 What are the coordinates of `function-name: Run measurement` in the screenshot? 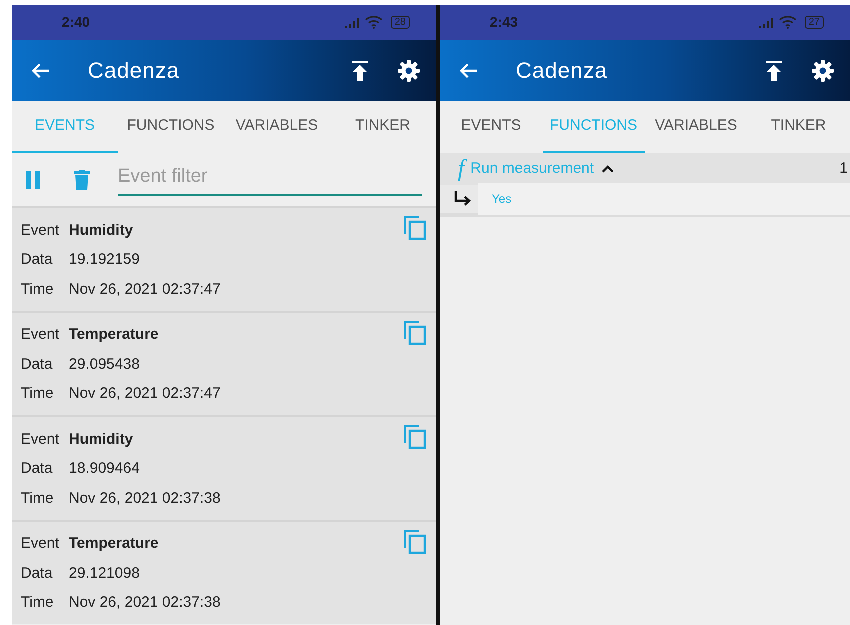 It's located at (532, 168).